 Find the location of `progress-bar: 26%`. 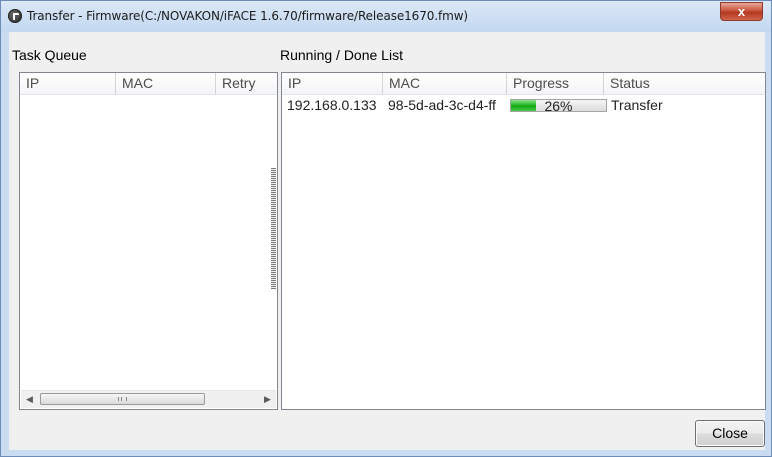

progress-bar: 26% is located at coordinates (558, 106).